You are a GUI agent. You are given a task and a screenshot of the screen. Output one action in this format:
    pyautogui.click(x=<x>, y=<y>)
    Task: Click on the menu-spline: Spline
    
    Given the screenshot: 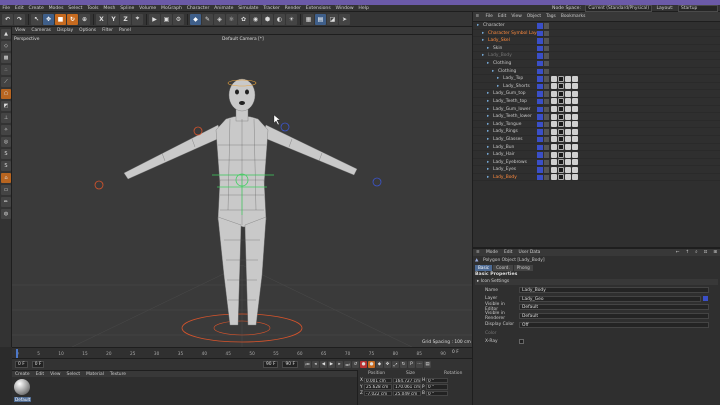 What is the action you would take?
    pyautogui.click(x=127, y=8)
    